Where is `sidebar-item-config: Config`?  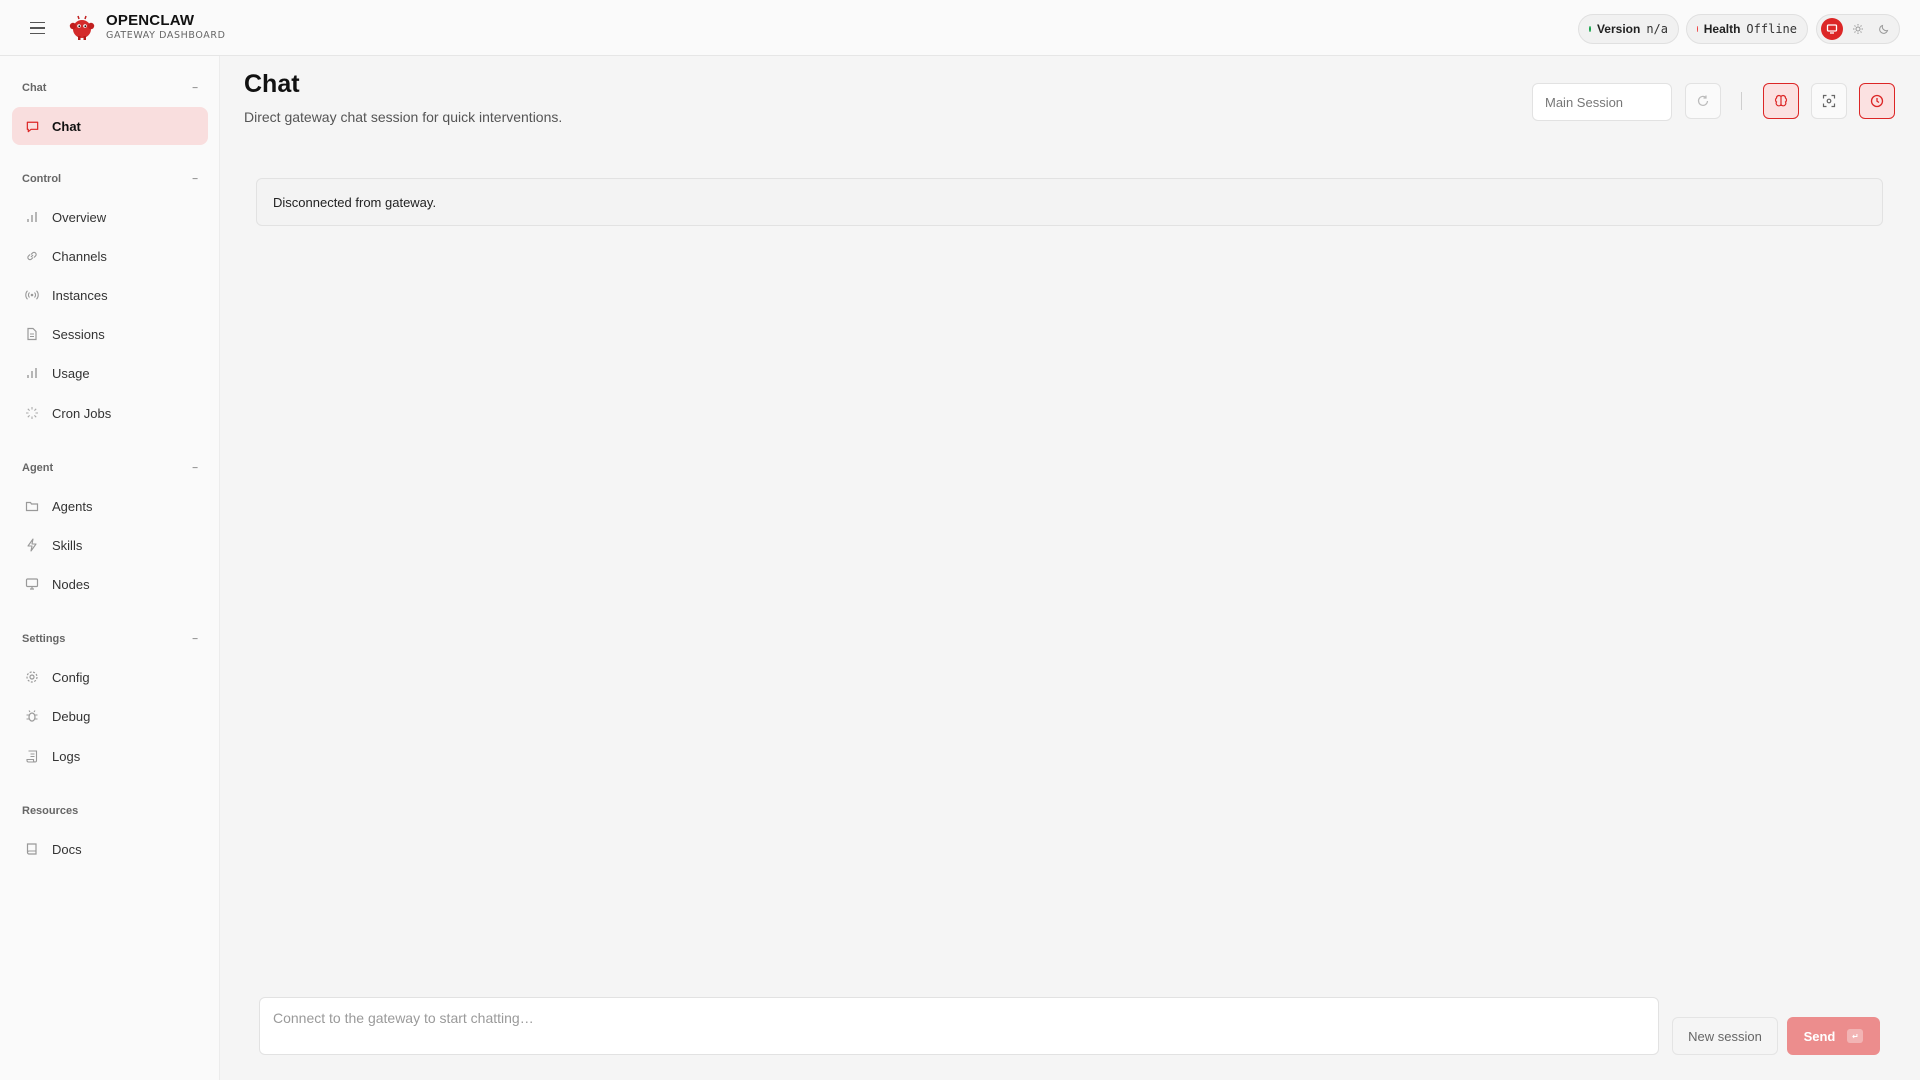
sidebar-item-config: Config is located at coordinates (110, 677).